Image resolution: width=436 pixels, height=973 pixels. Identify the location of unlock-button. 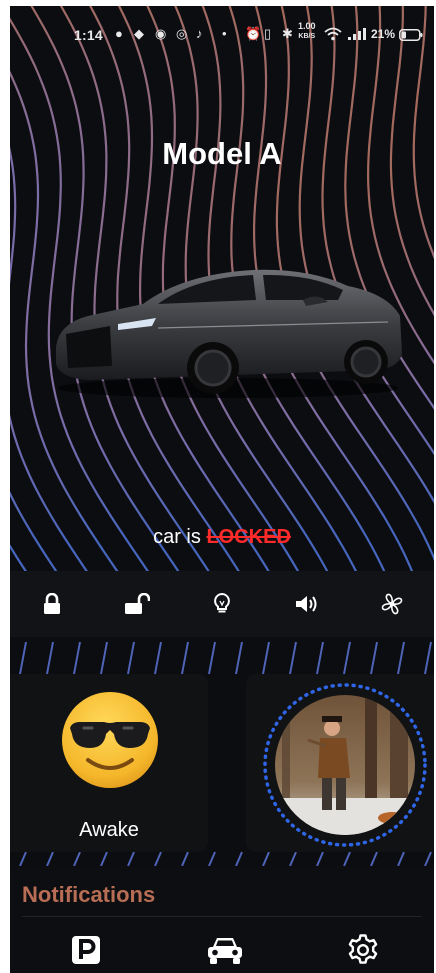
(137, 604).